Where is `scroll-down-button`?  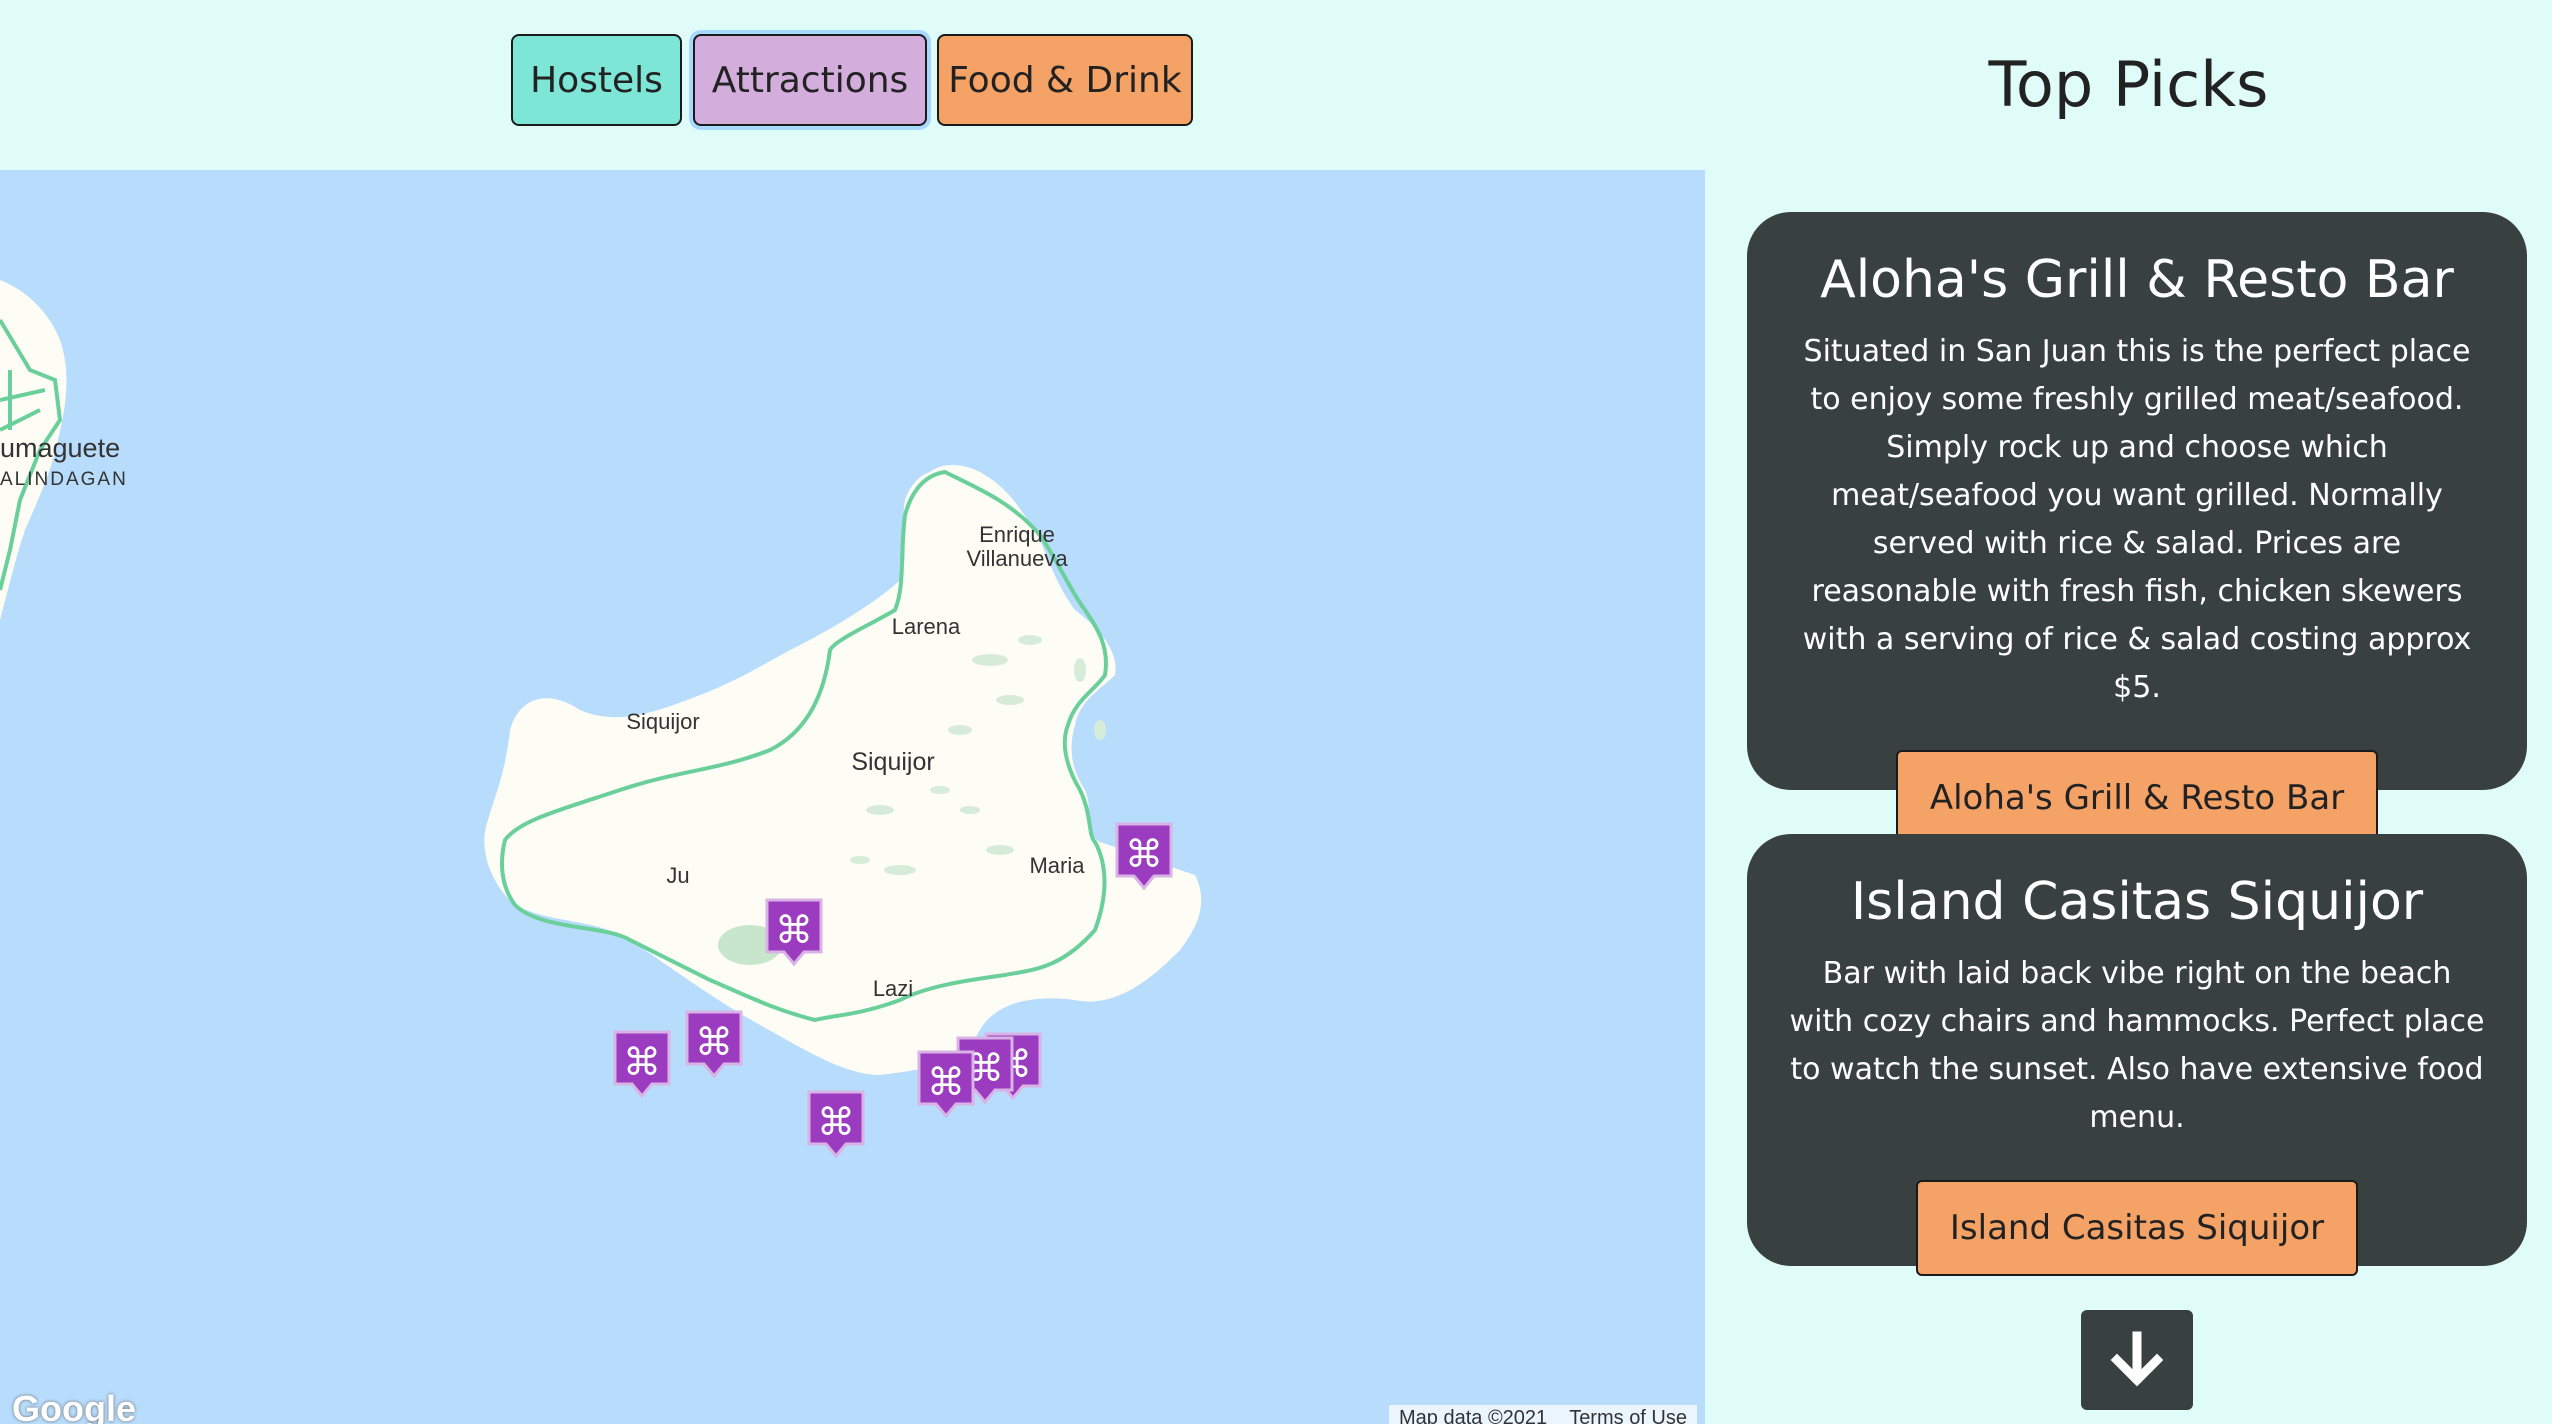
scroll-down-button is located at coordinates (2137, 1360).